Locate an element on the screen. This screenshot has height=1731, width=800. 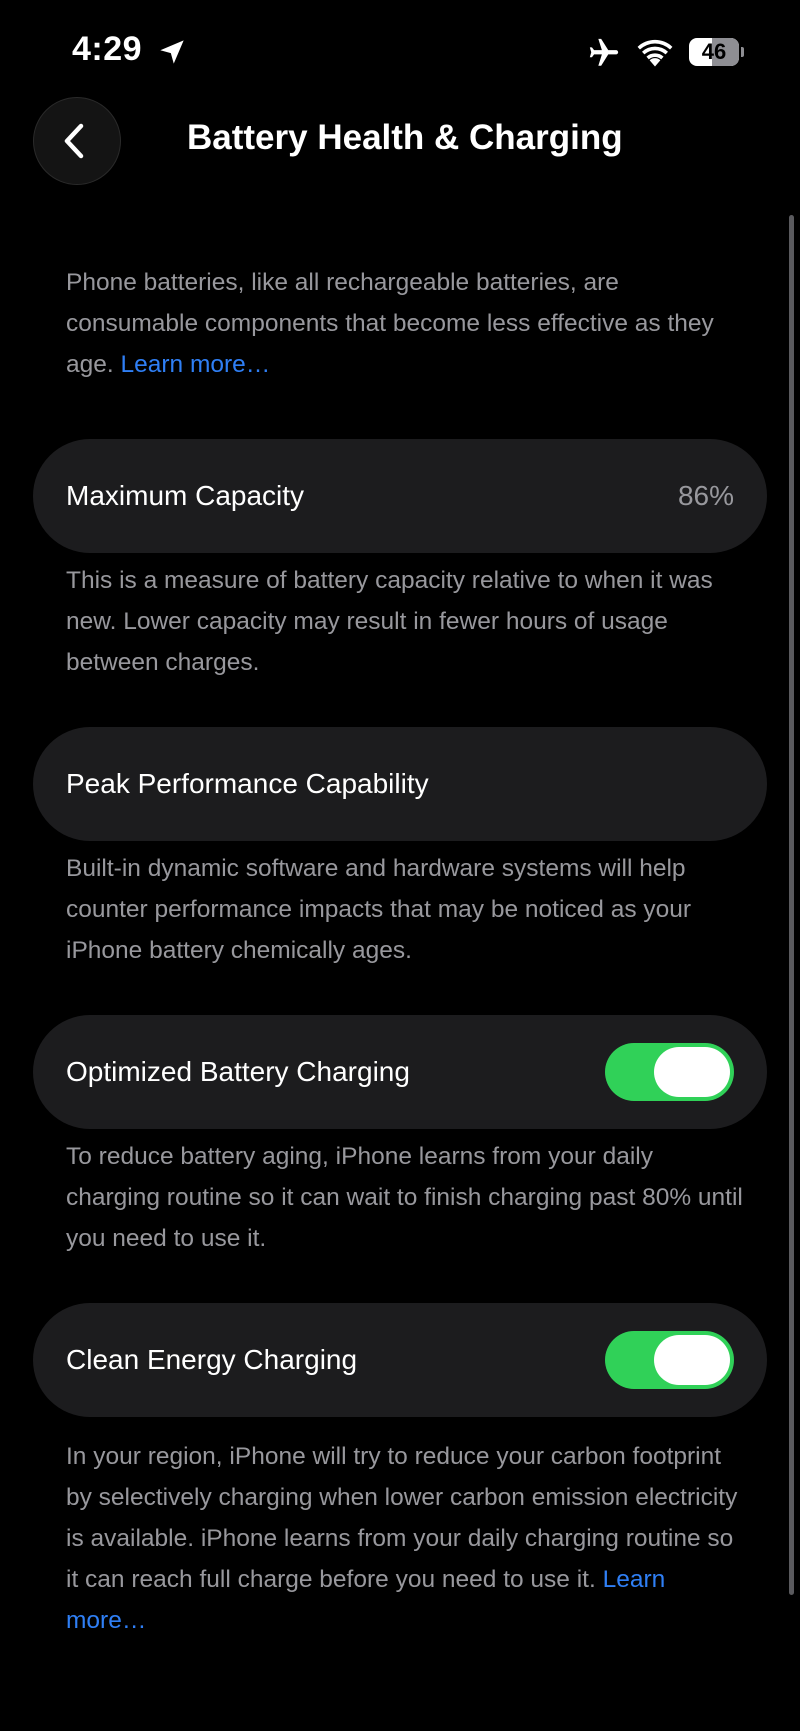
maximum-capacity-label: Maximum Capacity is located at coordinates (185, 495).